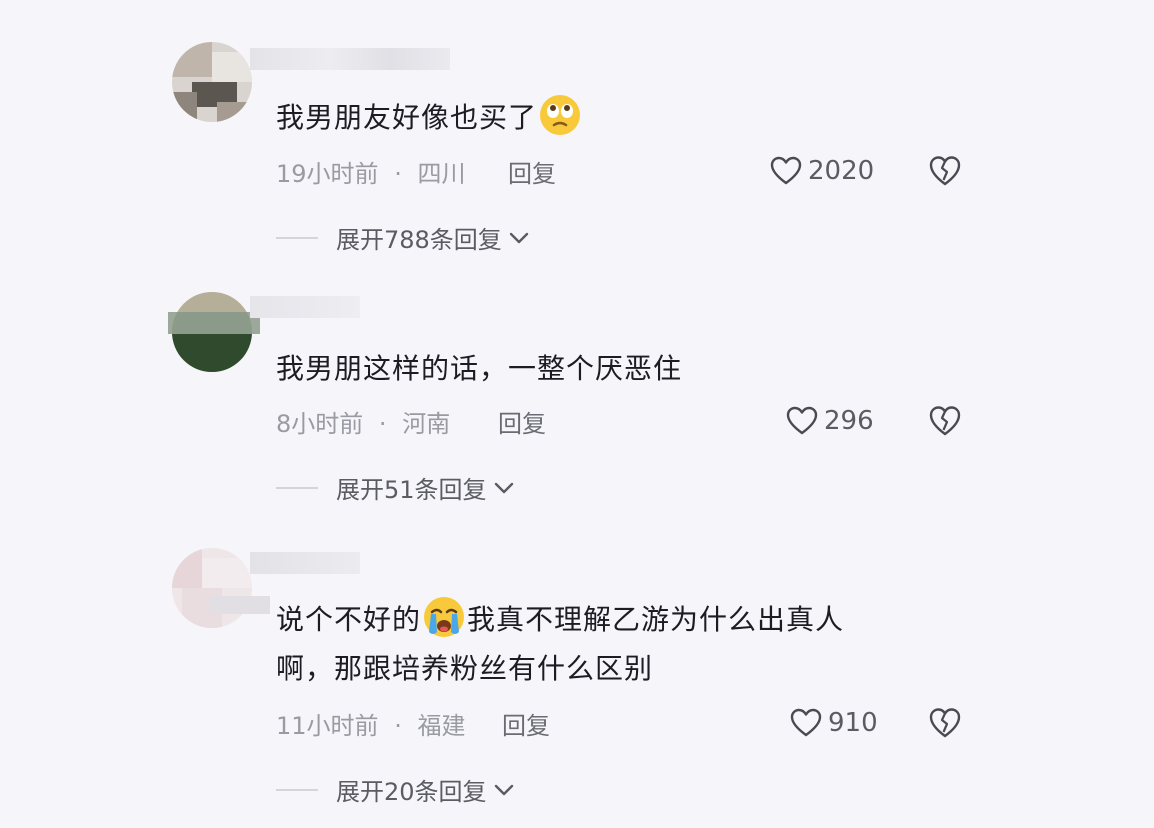 This screenshot has width=1154, height=828. What do you see at coordinates (441, 174) in the screenshot?
I see `comment-location: 四川` at bounding box center [441, 174].